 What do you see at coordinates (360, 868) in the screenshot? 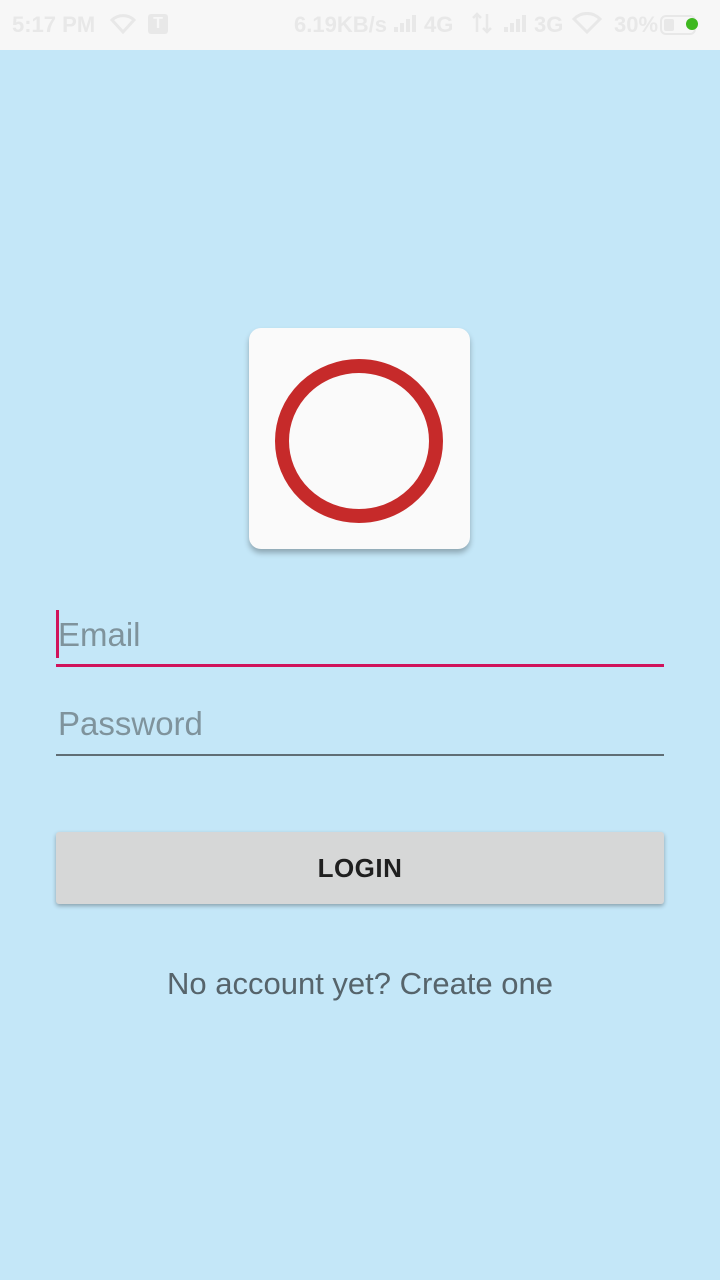
I see `login-button: LOGIN` at bounding box center [360, 868].